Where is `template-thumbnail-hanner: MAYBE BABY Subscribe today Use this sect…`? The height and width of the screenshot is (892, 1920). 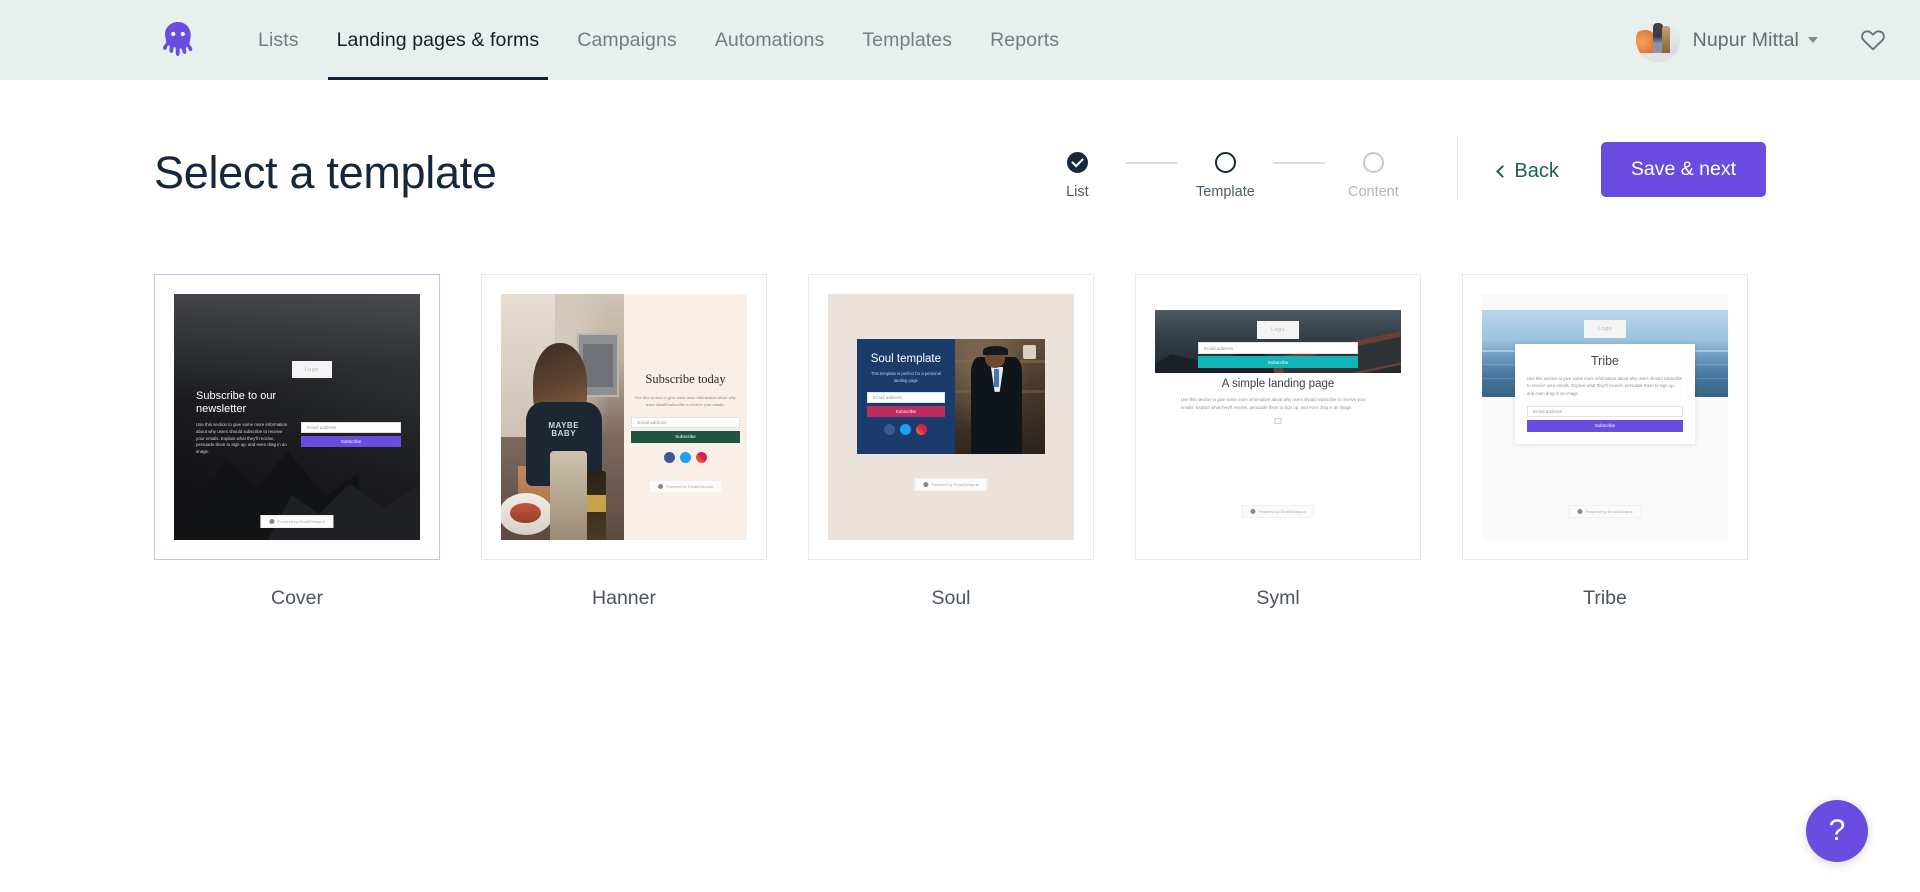 template-thumbnail-hanner: MAYBE BABY Subscribe today Use this sect… is located at coordinates (624, 417).